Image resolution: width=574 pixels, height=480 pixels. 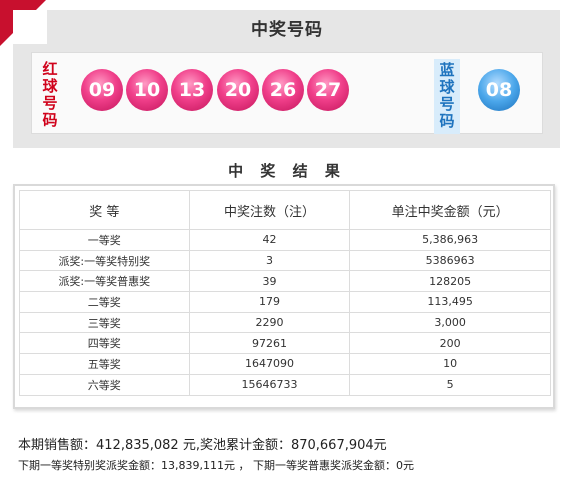 What do you see at coordinates (499, 90) in the screenshot?
I see `blue-ball: 08` at bounding box center [499, 90].